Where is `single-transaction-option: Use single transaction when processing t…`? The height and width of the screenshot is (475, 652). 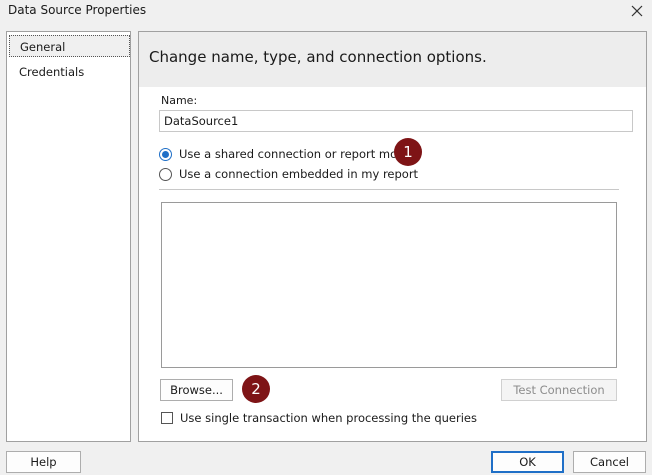
single-transaction-option: Use single transaction when processing t… is located at coordinates (319, 418).